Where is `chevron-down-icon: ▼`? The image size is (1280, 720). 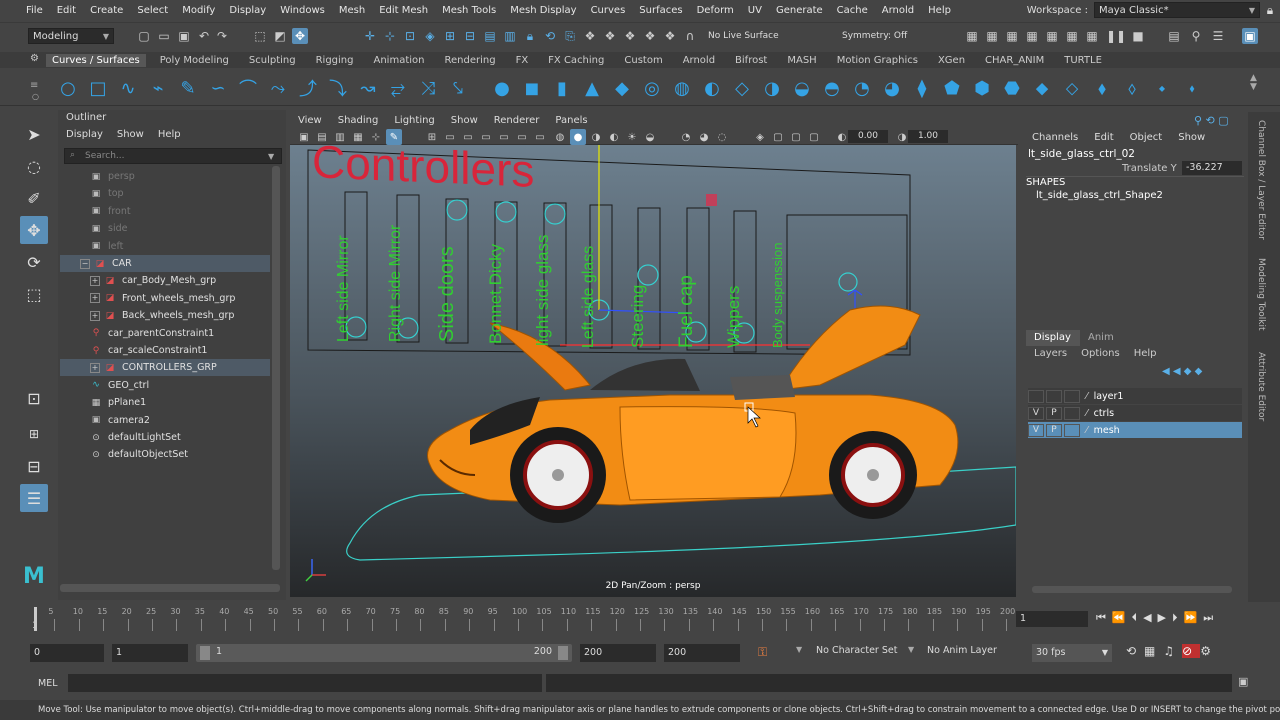 chevron-down-icon: ▼ is located at coordinates (911, 649).